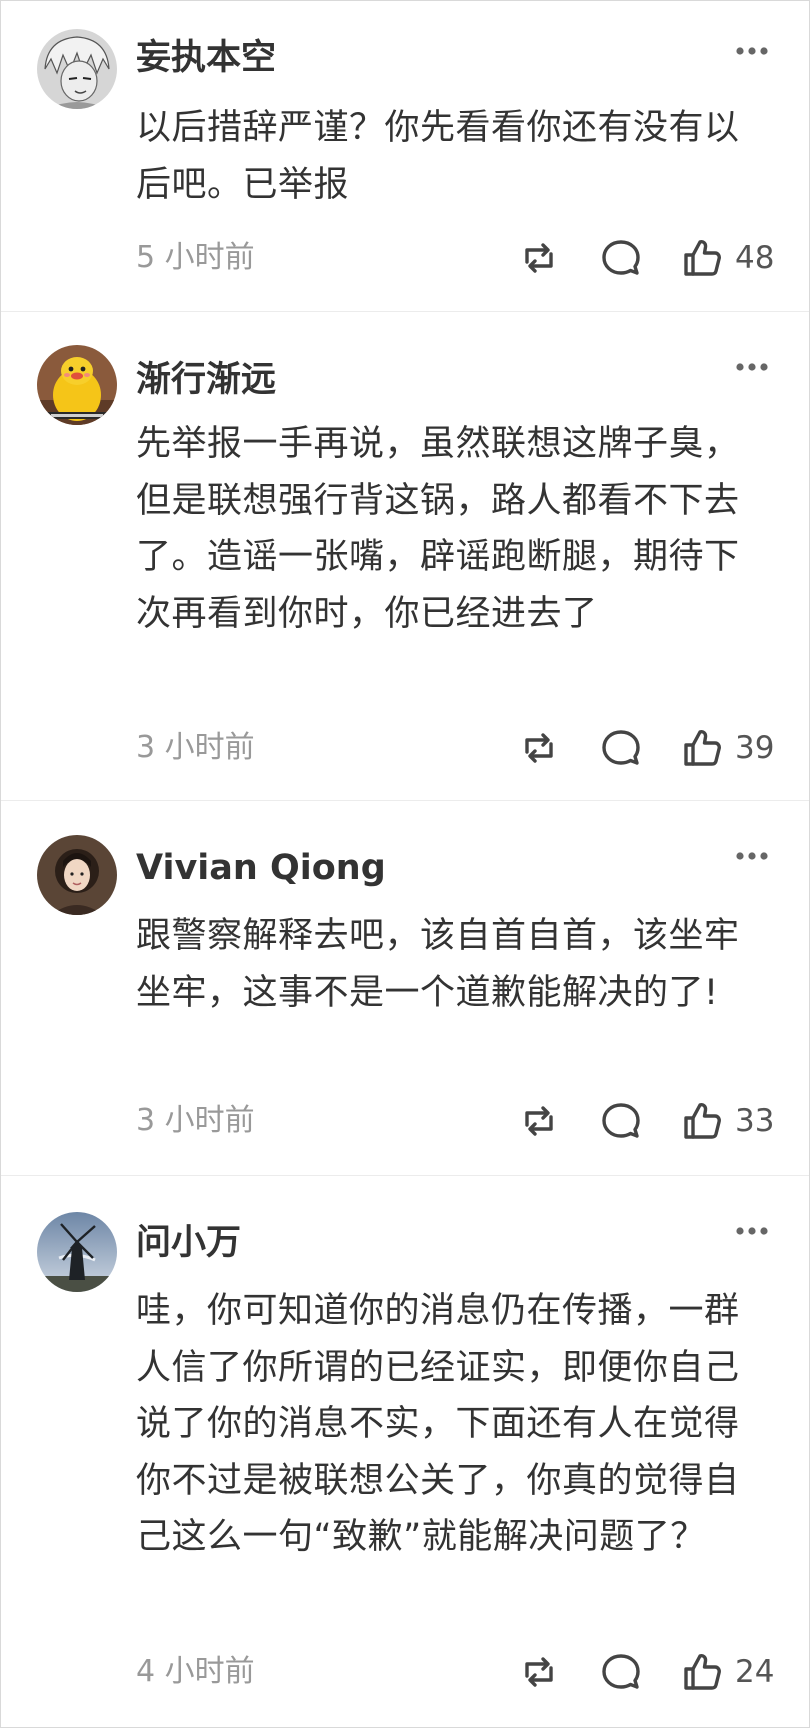  I want to click on username: 渐行渐远, so click(206, 380).